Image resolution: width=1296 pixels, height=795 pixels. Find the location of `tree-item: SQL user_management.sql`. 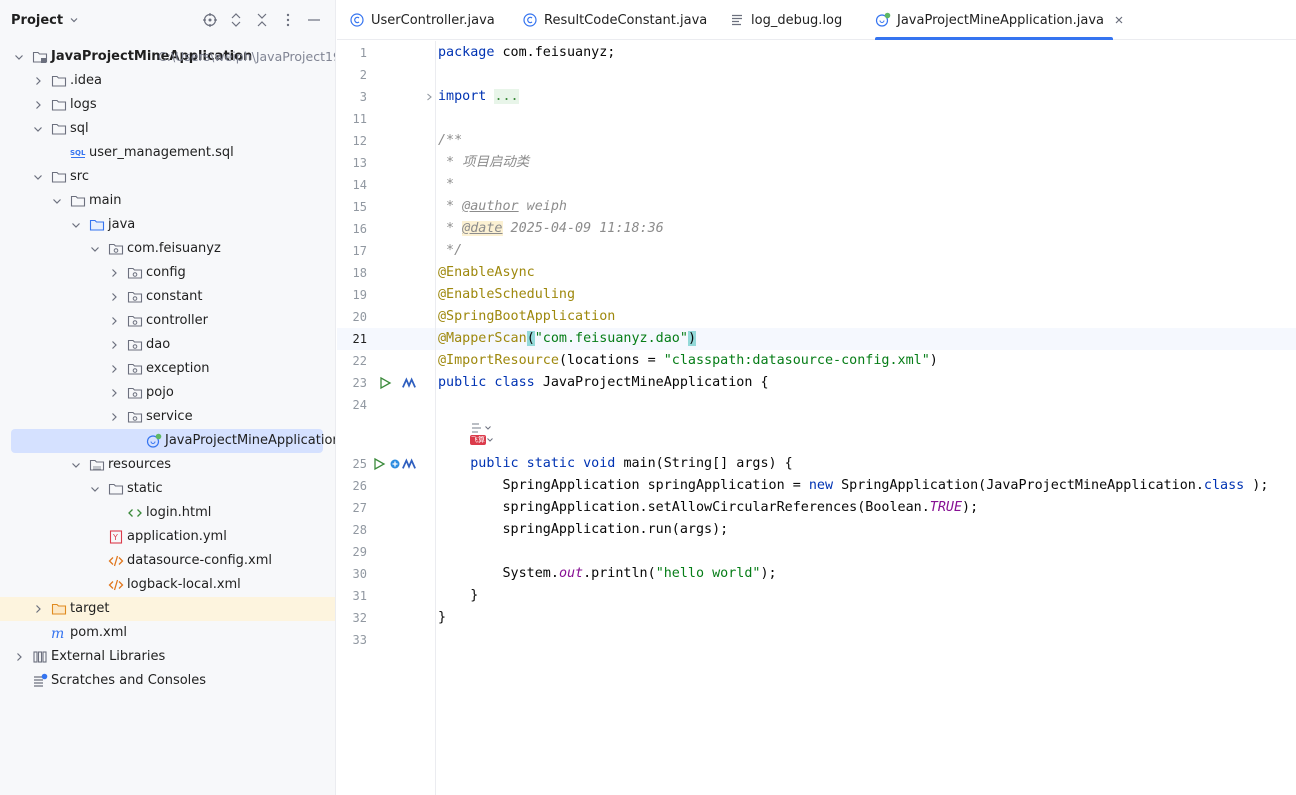

tree-item: SQL user_management.sql is located at coordinates (167, 153).